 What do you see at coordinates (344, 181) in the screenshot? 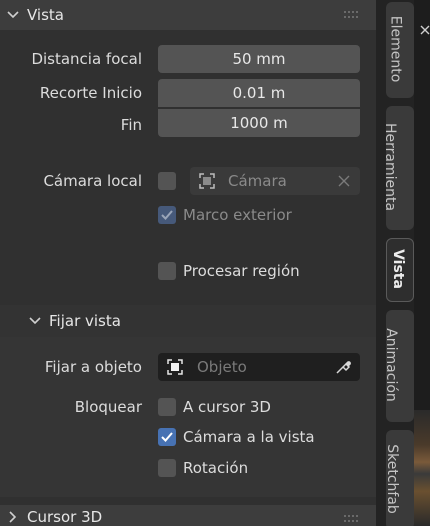
I see `clear-x-icon` at bounding box center [344, 181].